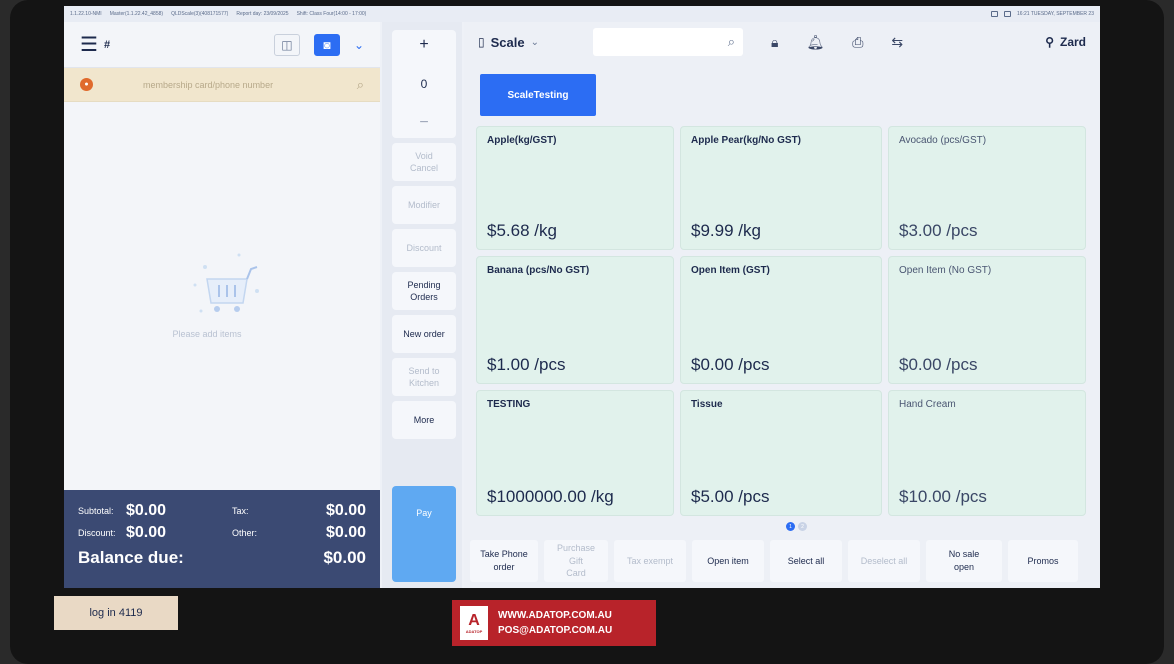 The image size is (1174, 664). What do you see at coordinates (424, 334) in the screenshot?
I see `new-order-button: New order` at bounding box center [424, 334].